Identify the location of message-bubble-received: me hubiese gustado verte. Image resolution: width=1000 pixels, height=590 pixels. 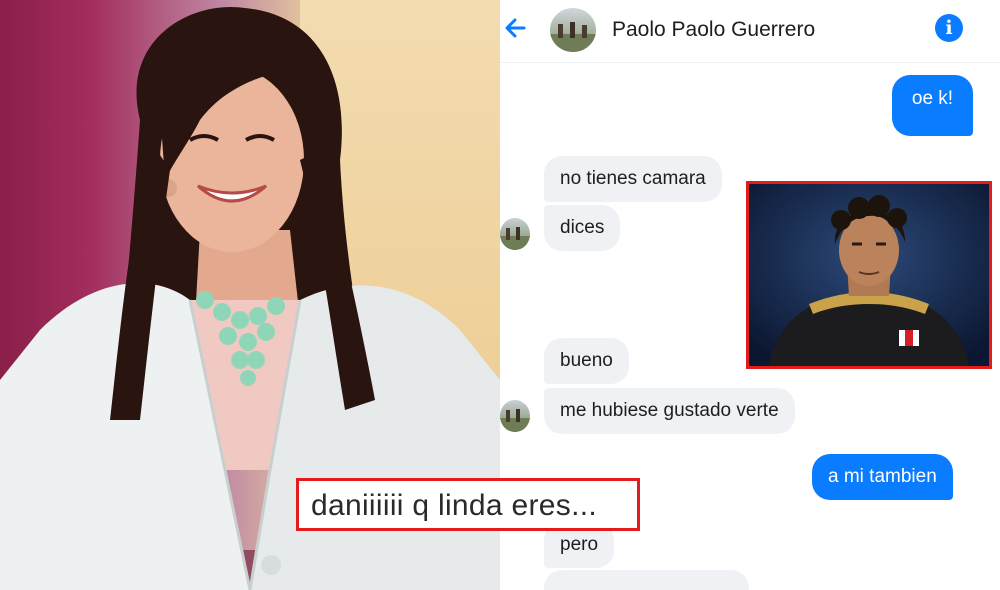
(669, 411).